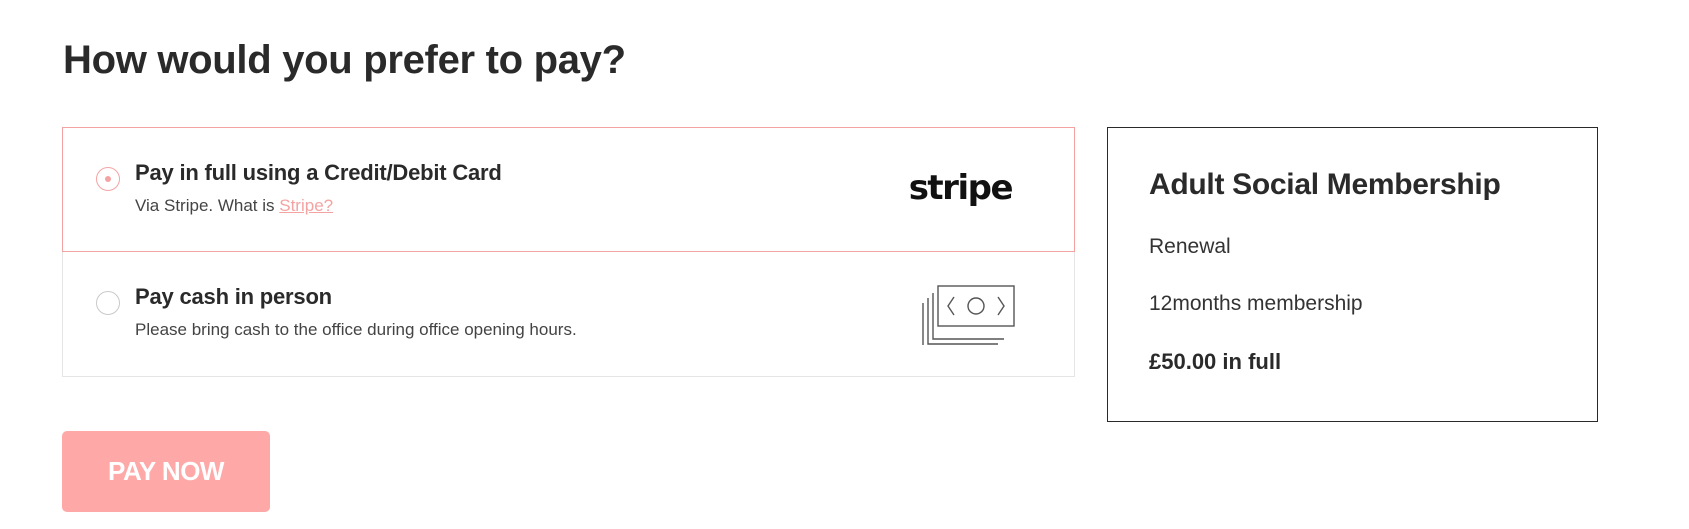 The height and width of the screenshot is (529, 1689). I want to click on membership-type: Renewal, so click(1190, 246).